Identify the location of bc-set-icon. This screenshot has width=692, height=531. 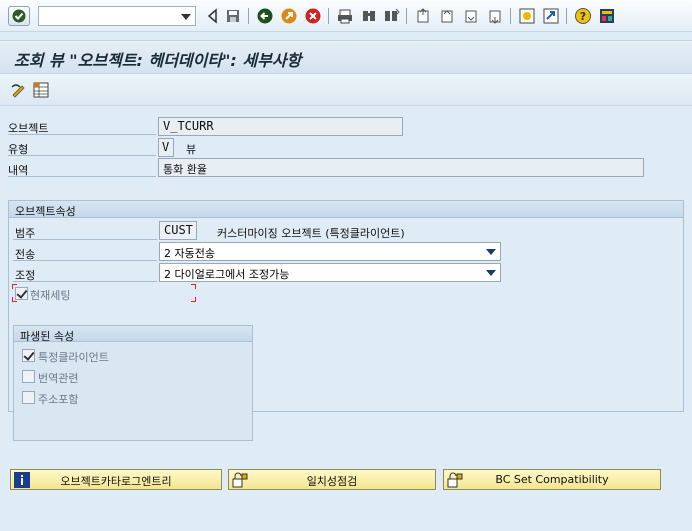
(455, 480).